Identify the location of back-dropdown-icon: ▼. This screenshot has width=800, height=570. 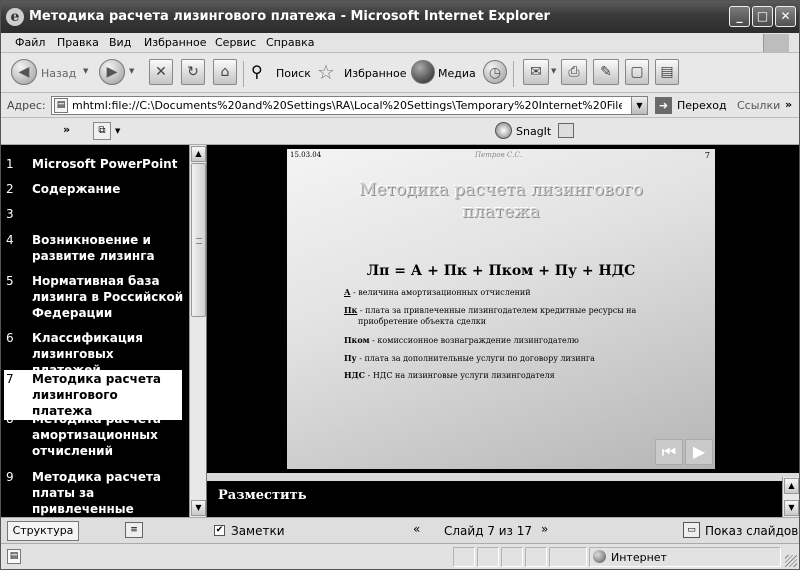
(85, 71).